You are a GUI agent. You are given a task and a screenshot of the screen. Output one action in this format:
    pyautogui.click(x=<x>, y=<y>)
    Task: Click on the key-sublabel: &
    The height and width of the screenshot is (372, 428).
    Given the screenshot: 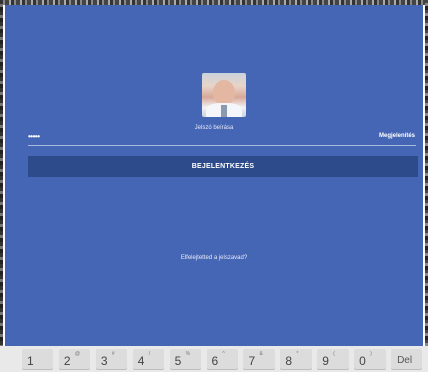 What is the action you would take?
    pyautogui.click(x=261, y=354)
    